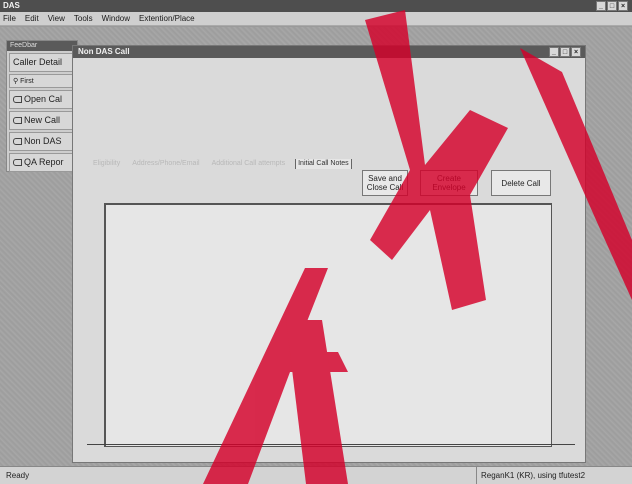  Describe the element at coordinates (601, 6) in the screenshot. I see `minimize-button: _` at that location.